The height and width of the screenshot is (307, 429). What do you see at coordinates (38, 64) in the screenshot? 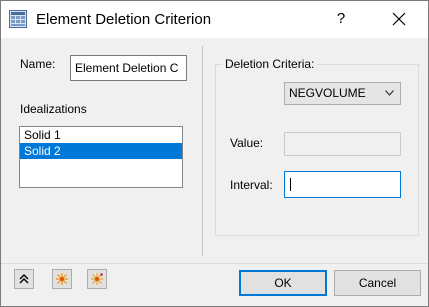
I see `name-label: Name:` at bounding box center [38, 64].